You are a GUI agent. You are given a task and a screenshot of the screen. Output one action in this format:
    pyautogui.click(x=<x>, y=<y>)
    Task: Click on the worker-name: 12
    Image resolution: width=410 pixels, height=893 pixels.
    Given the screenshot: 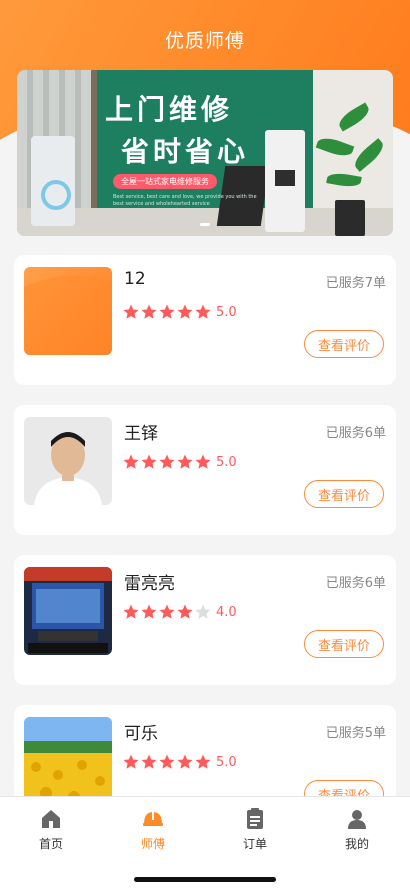 What is the action you would take?
    pyautogui.click(x=135, y=279)
    